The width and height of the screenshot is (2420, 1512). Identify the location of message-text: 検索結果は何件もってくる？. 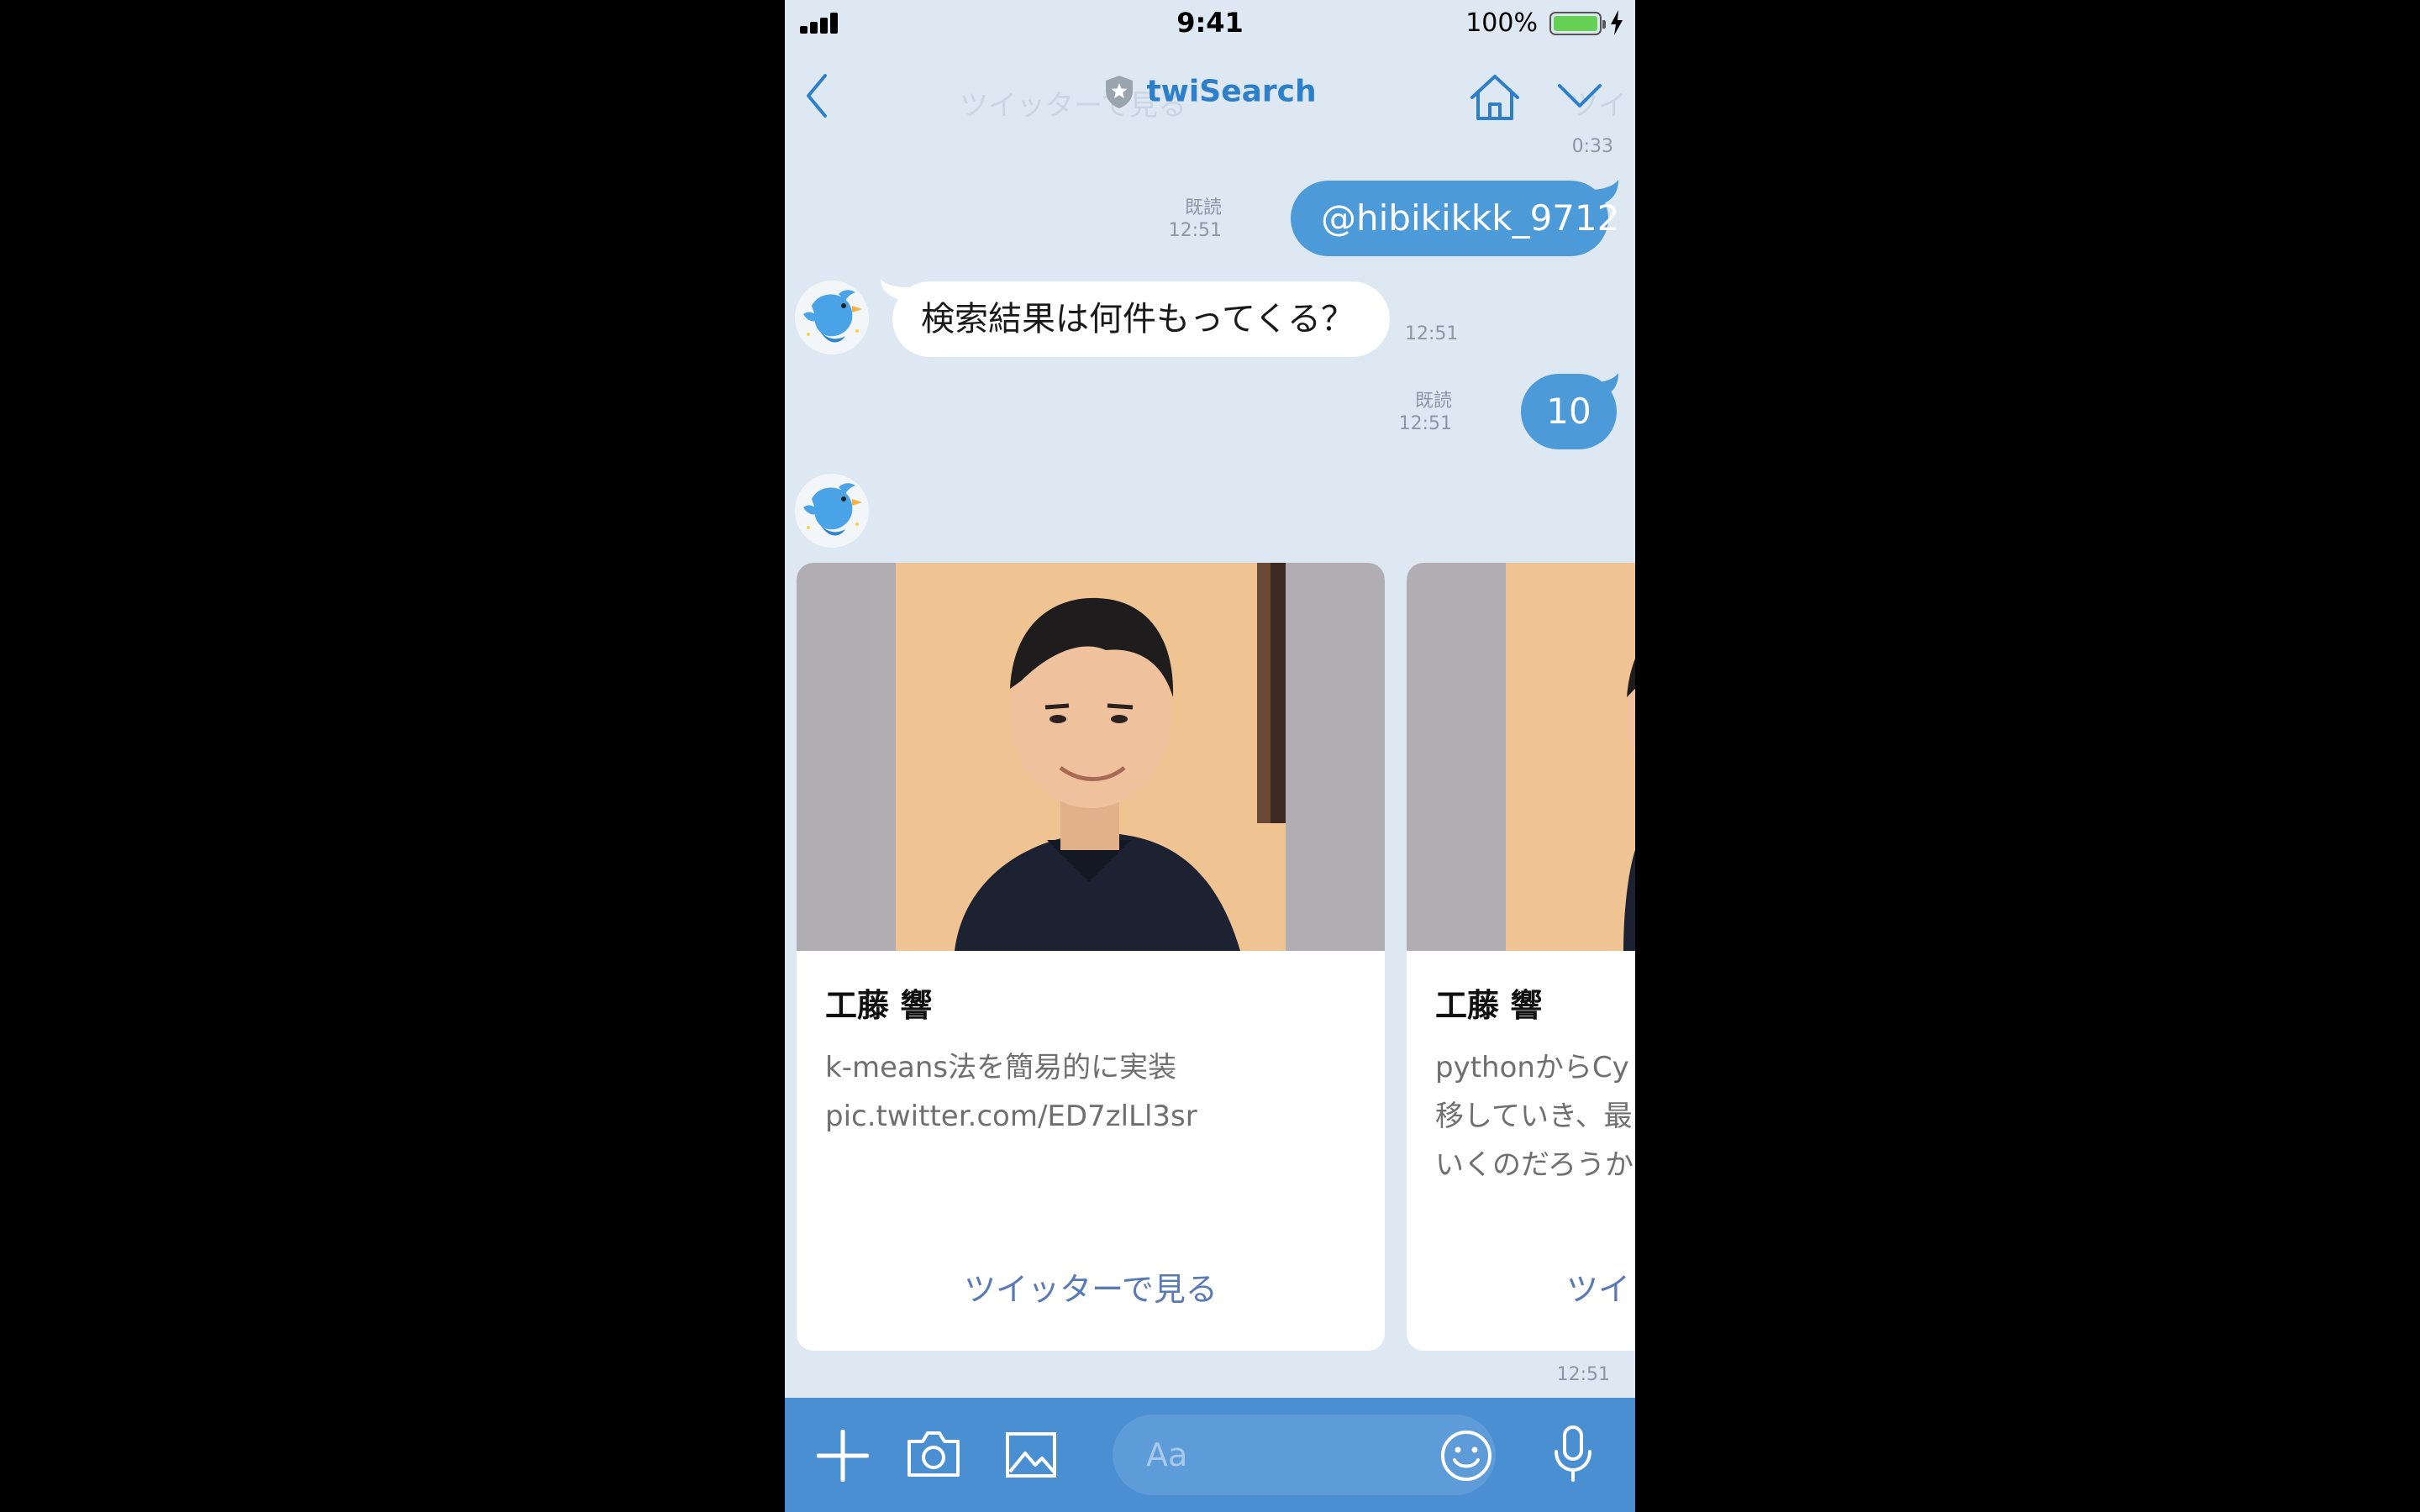
(1138, 319).